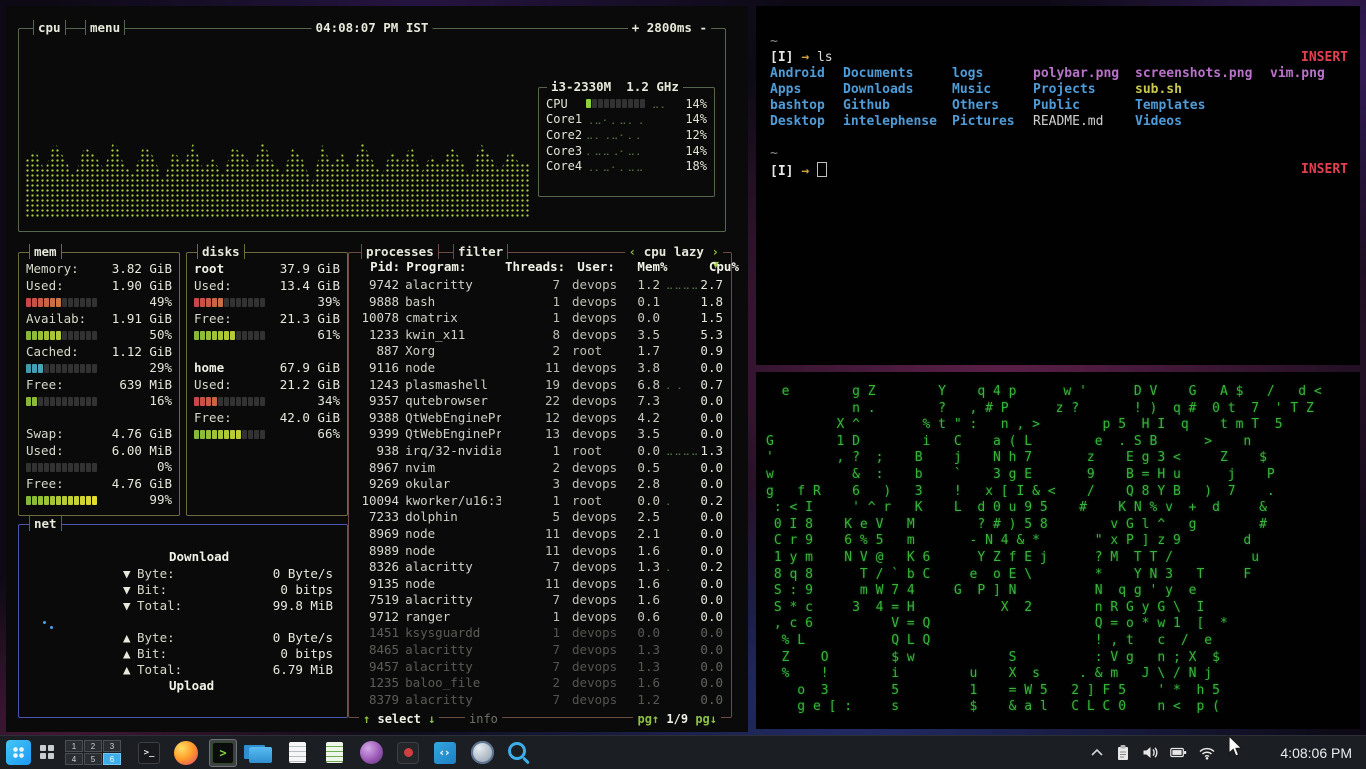 The image size is (1366, 769). Describe the element at coordinates (99, 302) in the screenshot. I see `stat-line: 49%` at that location.